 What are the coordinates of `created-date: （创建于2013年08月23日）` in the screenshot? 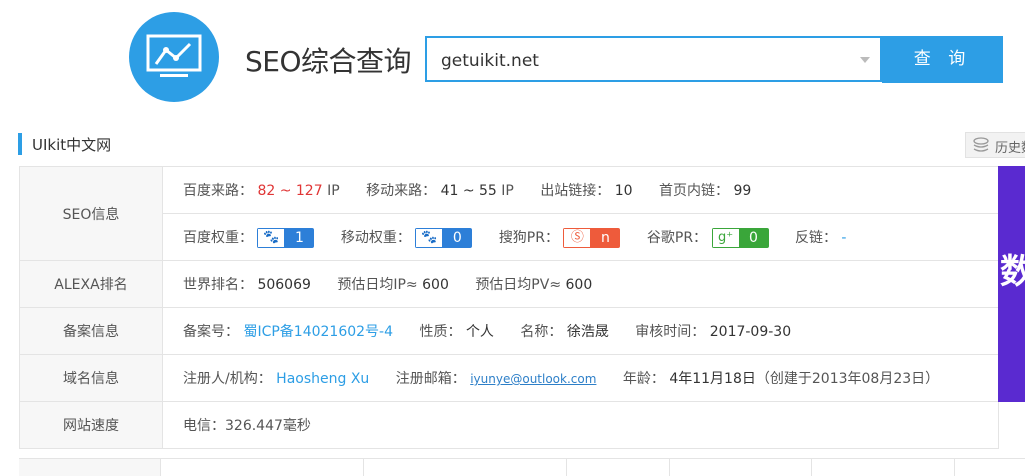 It's located at (847, 379).